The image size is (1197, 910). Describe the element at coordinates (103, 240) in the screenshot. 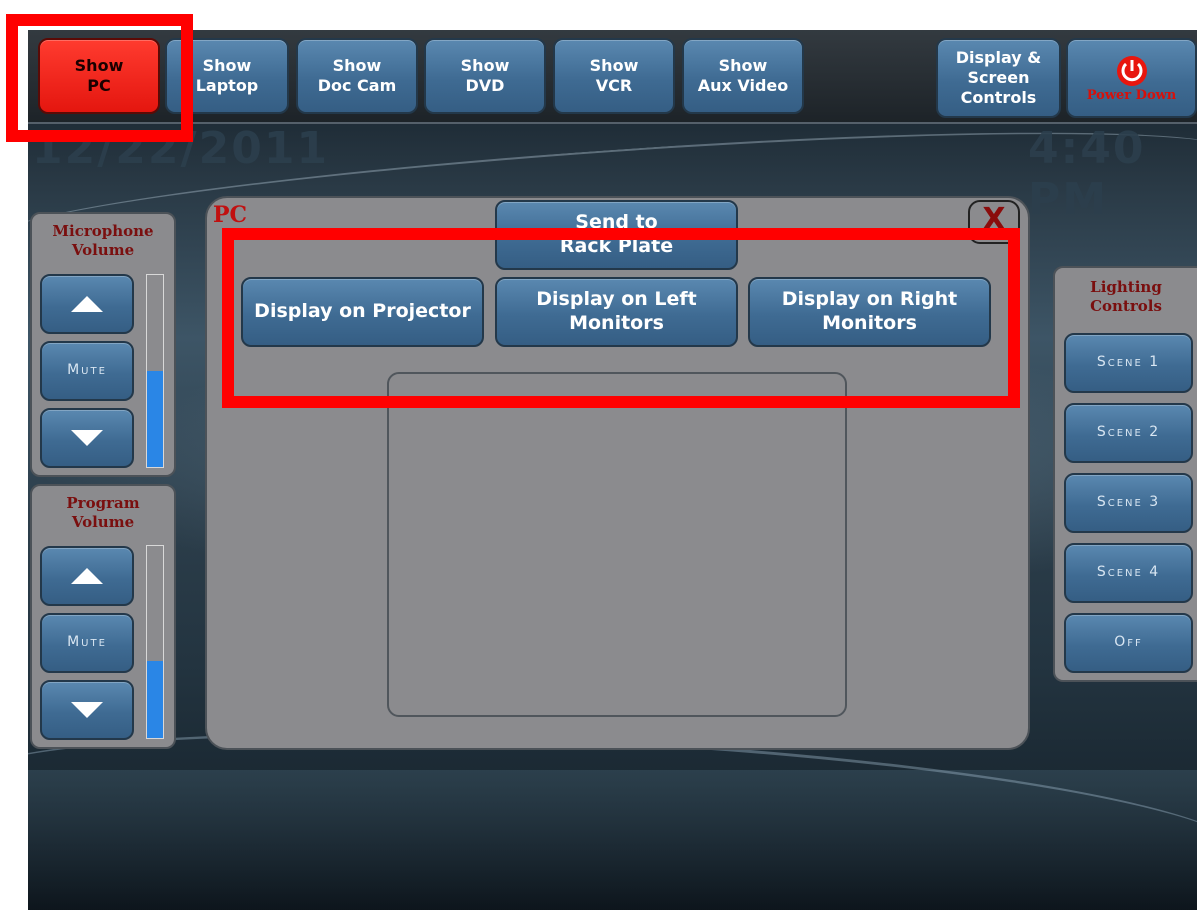

I see `microphone-volume-title: Microphone Volume` at that location.